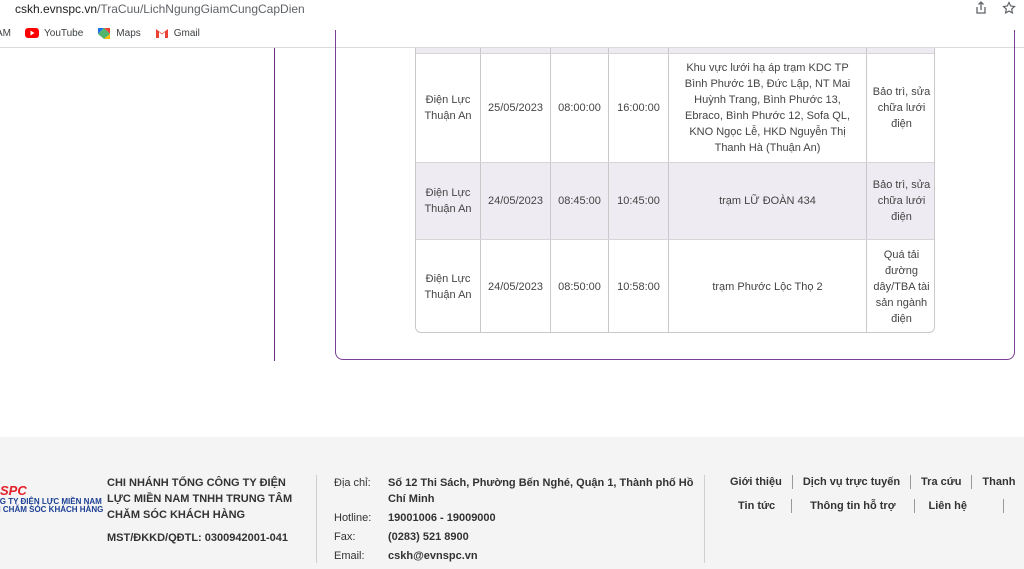 This screenshot has width=1024, height=569. I want to click on hotline-value: 19001006 - 19009000, so click(543, 518).